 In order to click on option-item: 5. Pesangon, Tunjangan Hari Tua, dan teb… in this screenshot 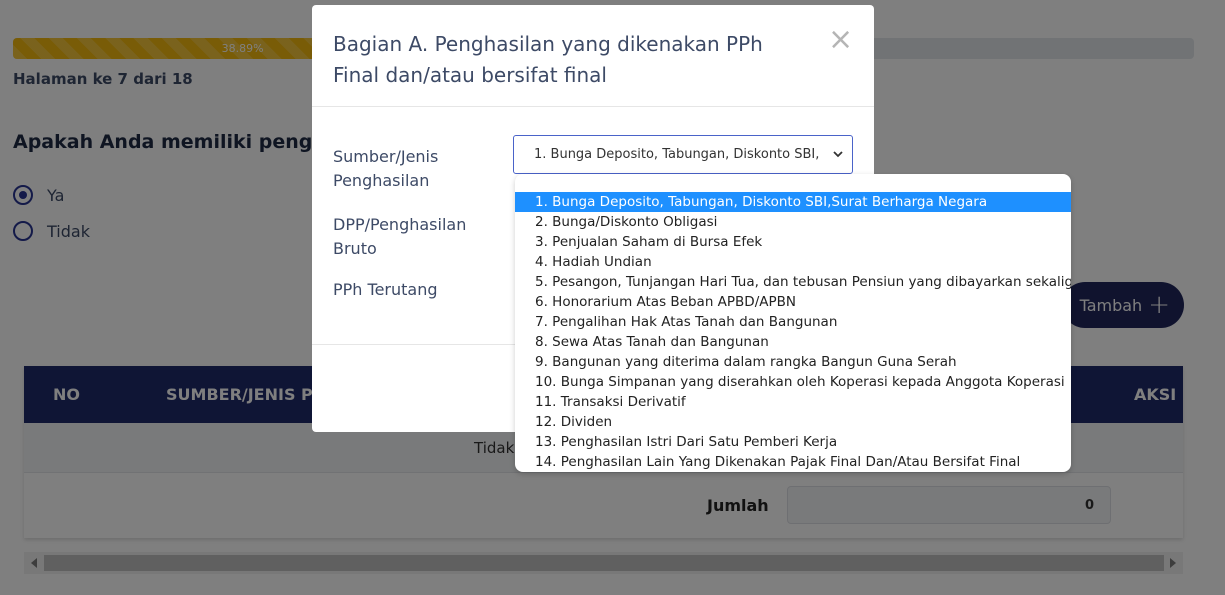, I will do `click(793, 282)`.